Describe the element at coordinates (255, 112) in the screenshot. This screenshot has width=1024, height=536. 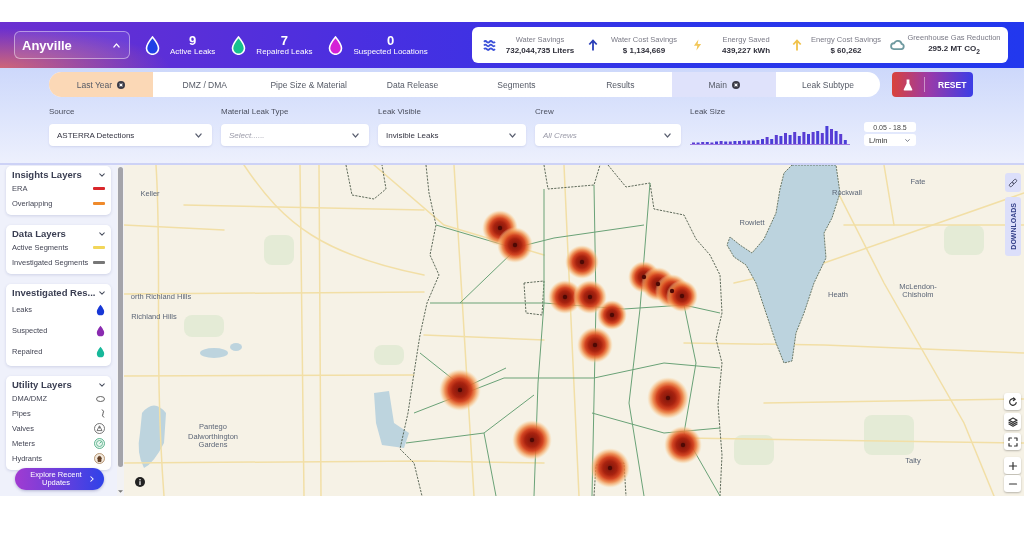
I see `field-label: Material Leak Type` at that location.